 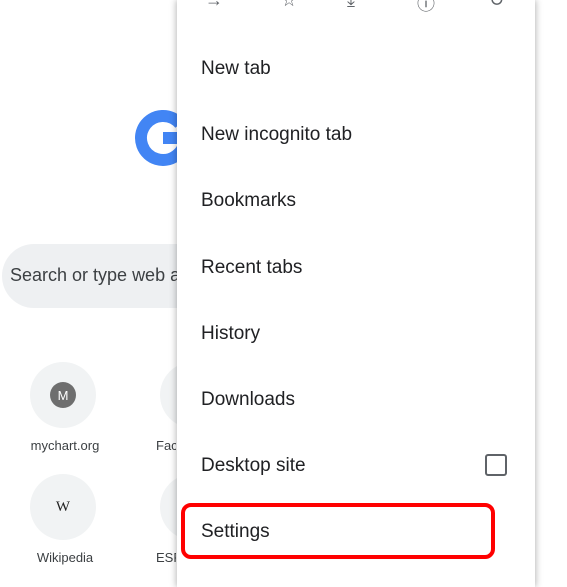 What do you see at coordinates (351, 5) in the screenshot?
I see `download-icon: ⤓` at bounding box center [351, 5].